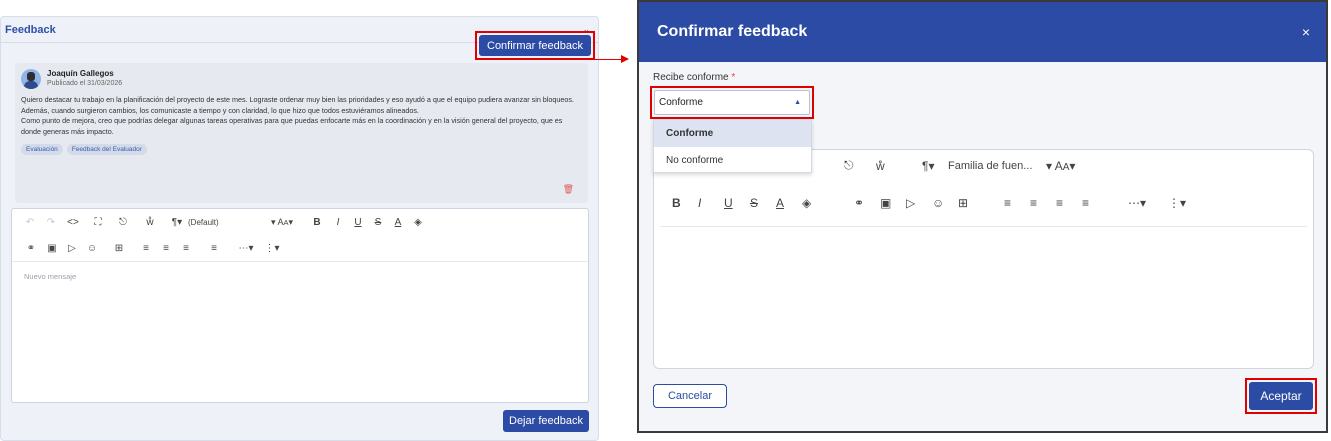  Describe the element at coordinates (1306, 32) in the screenshot. I see `close-icon: ×` at that location.